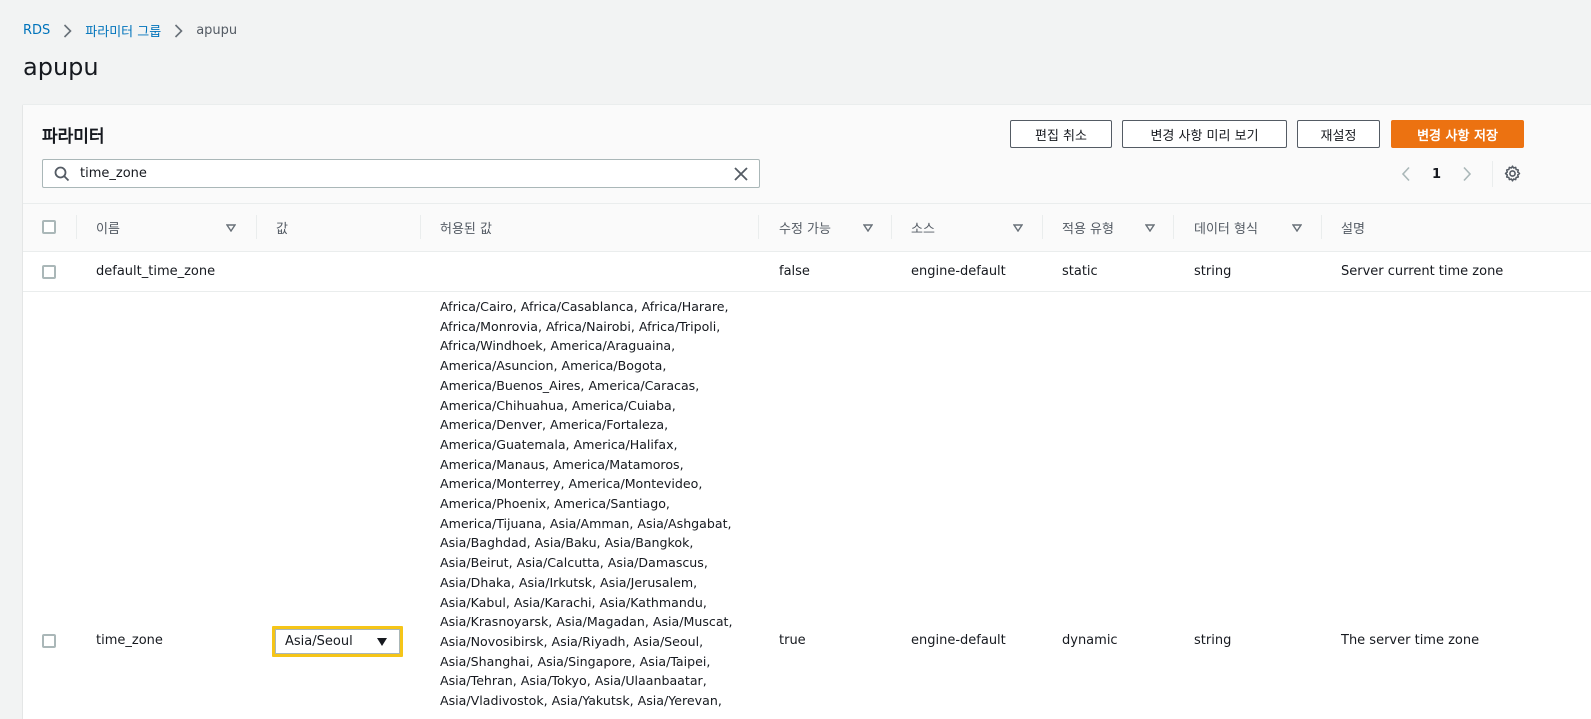  I want to click on panel-title: 파라미터, so click(73, 137).